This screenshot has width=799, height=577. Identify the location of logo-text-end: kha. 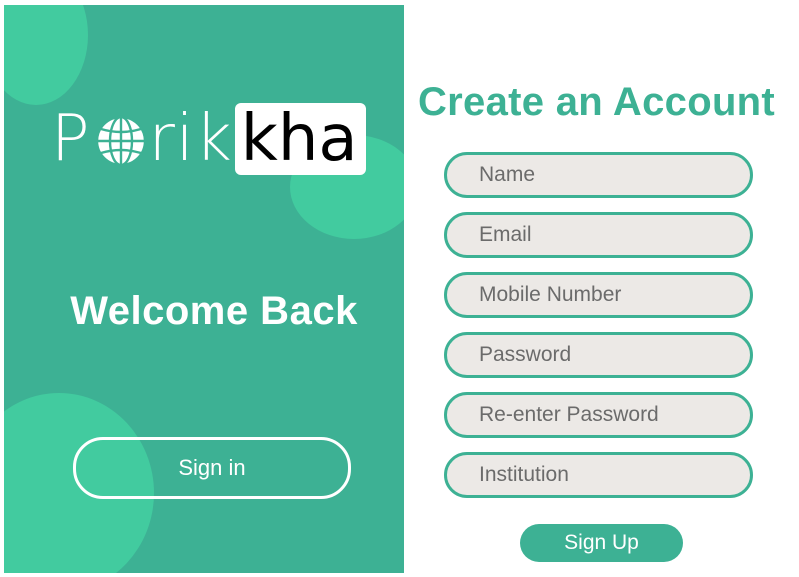
(299, 139).